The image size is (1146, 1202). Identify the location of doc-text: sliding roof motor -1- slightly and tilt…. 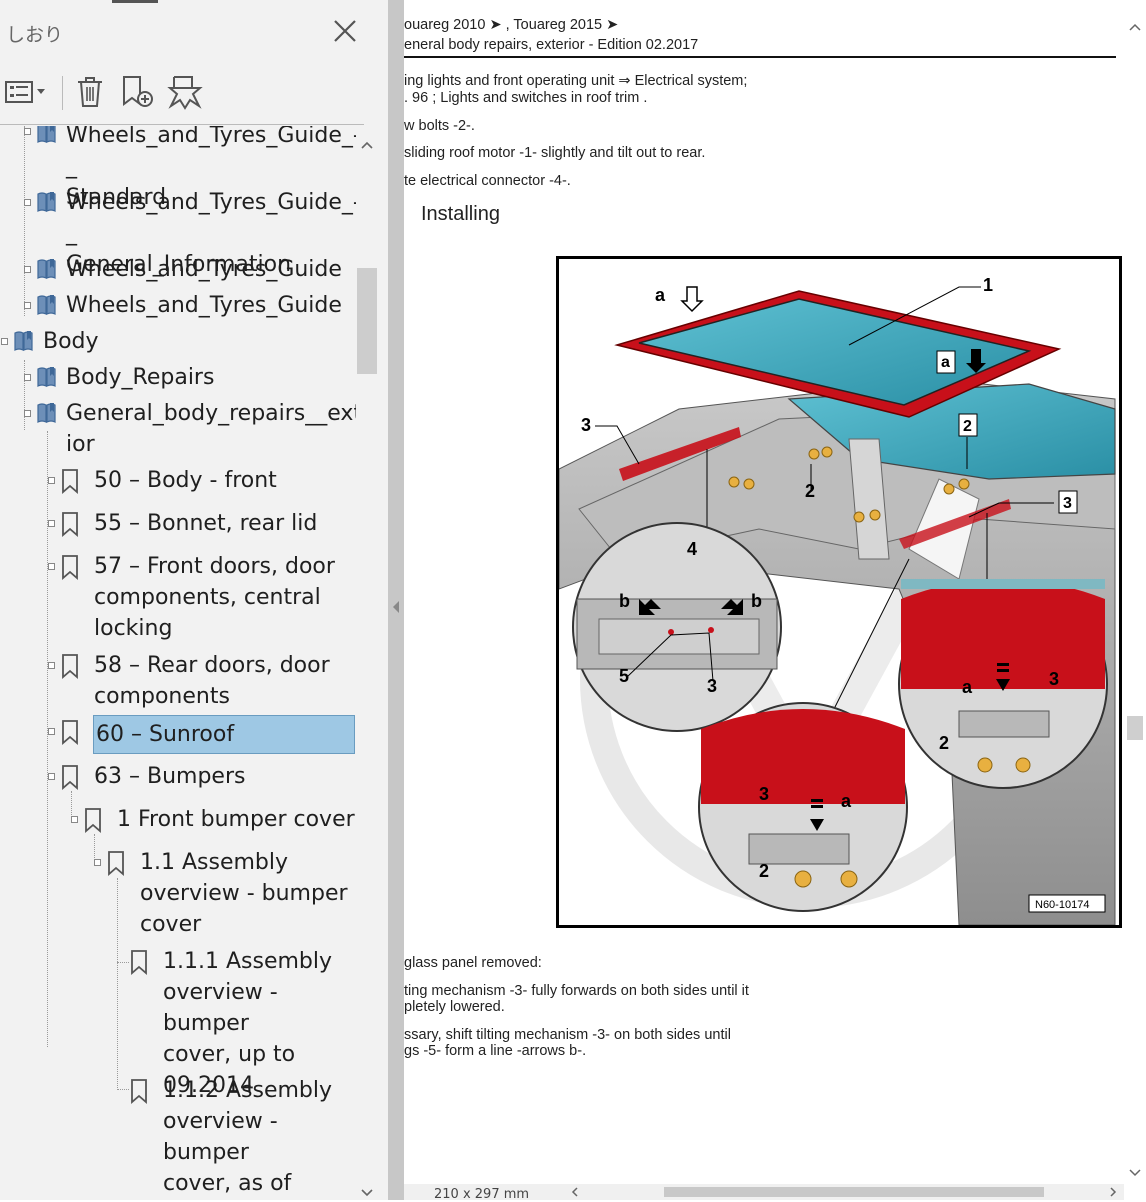
(555, 153).